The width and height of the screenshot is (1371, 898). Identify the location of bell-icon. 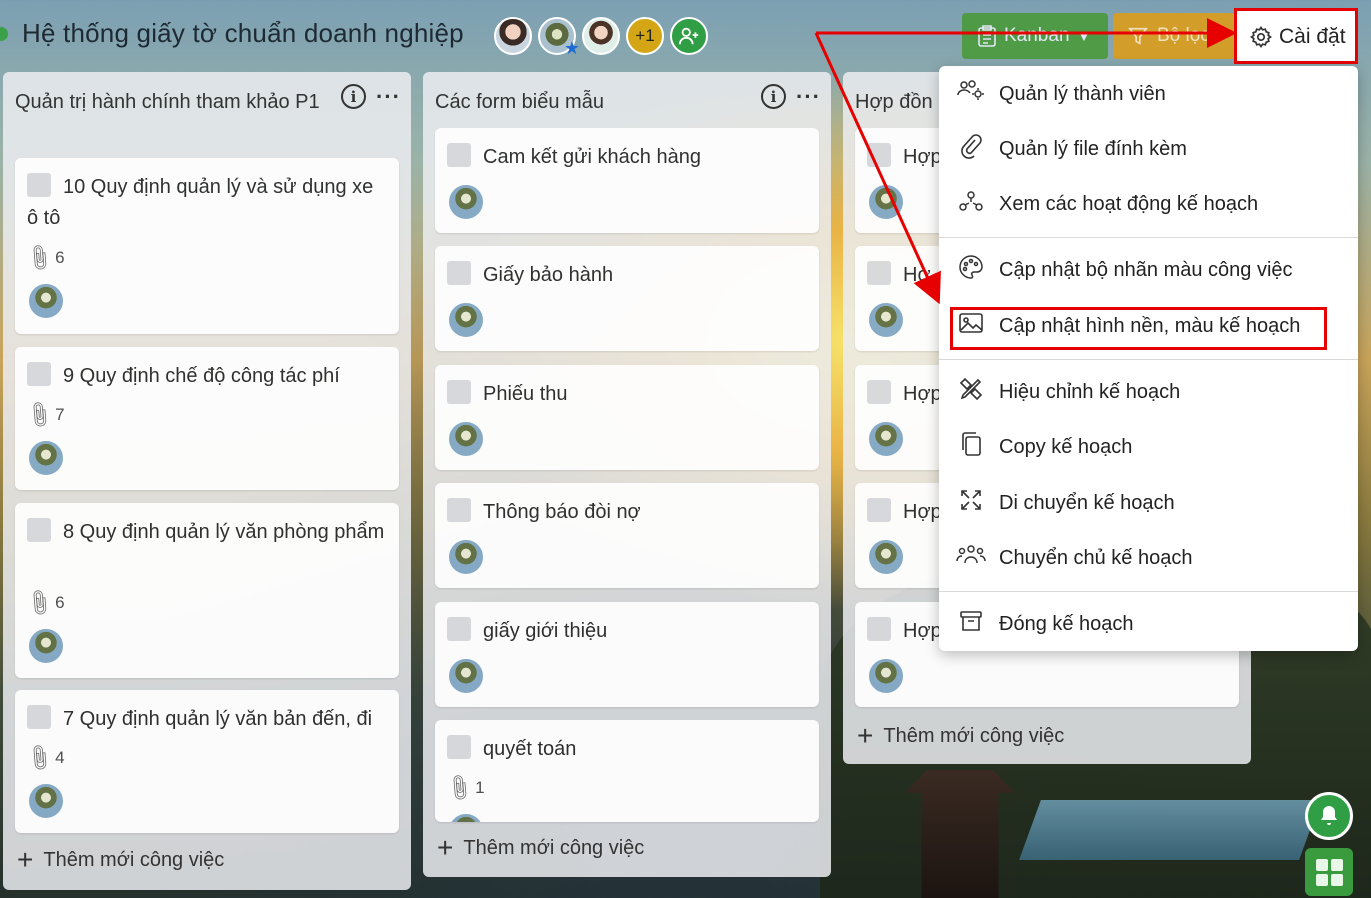
(1329, 815).